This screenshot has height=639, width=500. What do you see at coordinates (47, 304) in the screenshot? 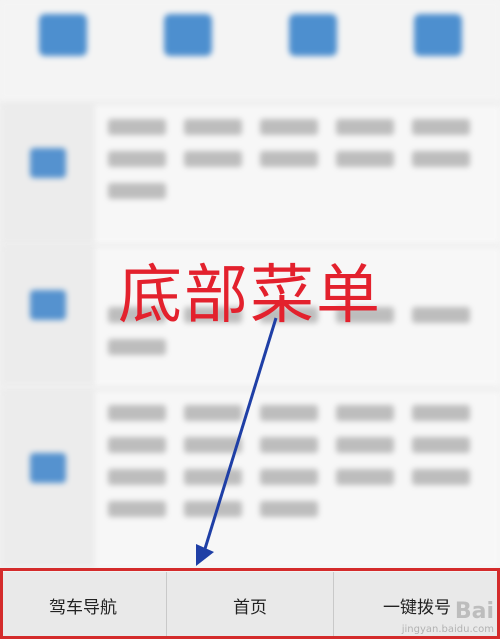
I see `flag-icon` at bounding box center [47, 304].